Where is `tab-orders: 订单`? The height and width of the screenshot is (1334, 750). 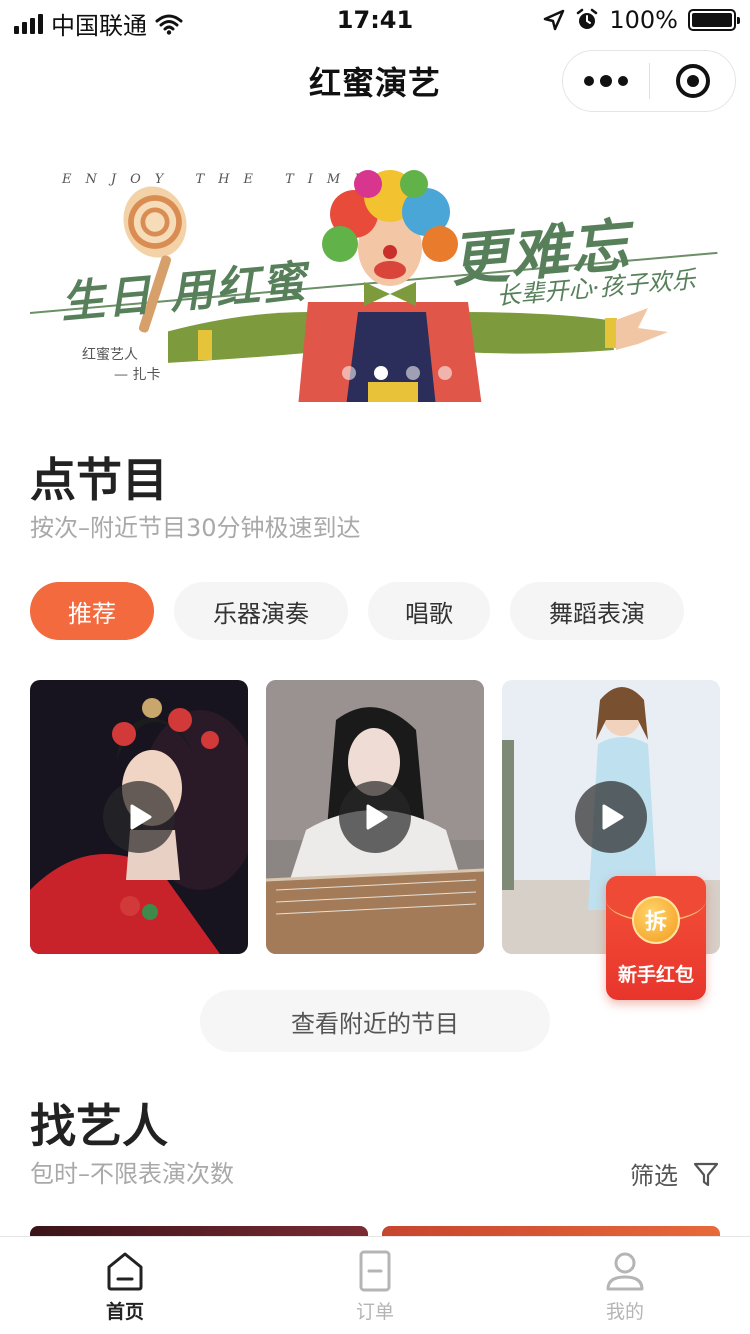 tab-orders: 订单 is located at coordinates (375, 1285).